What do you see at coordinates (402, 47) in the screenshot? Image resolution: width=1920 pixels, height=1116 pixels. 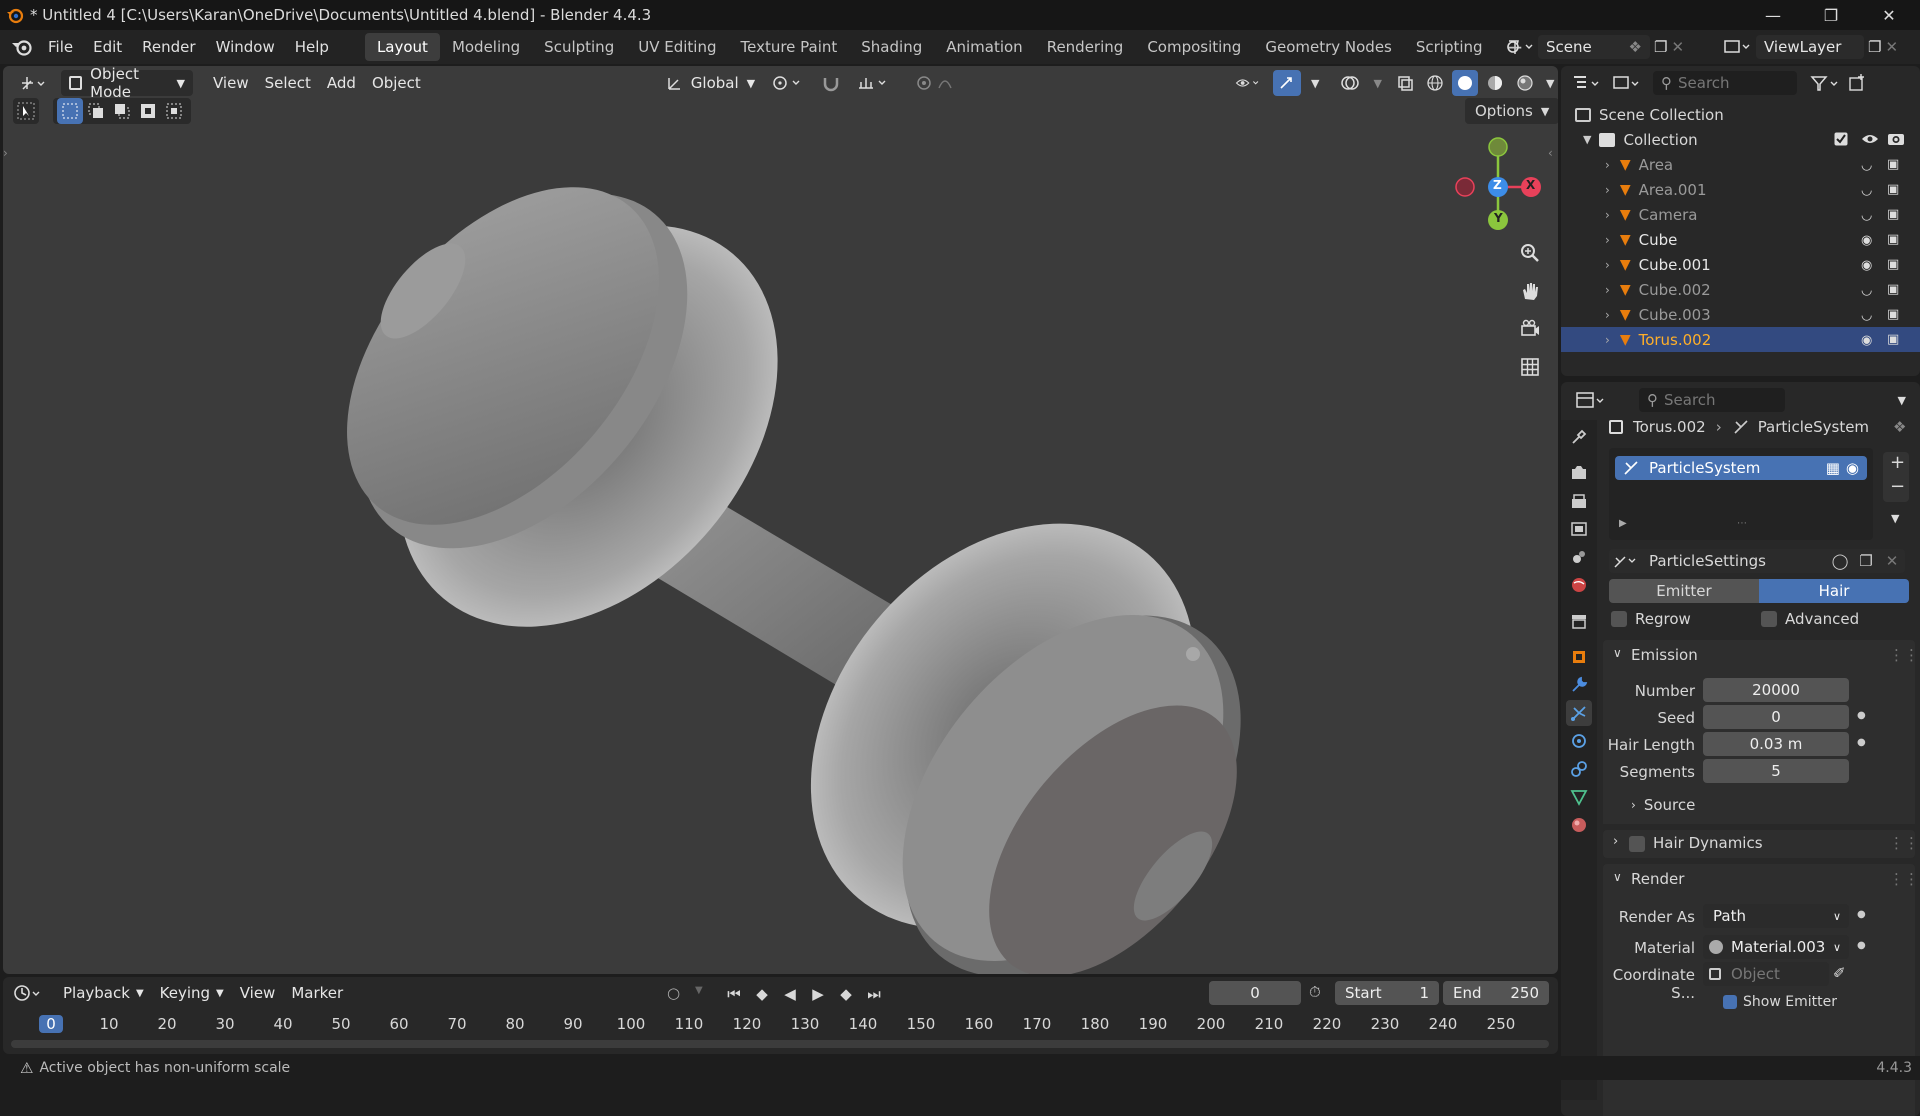 I see `tab-layout: Layout` at bounding box center [402, 47].